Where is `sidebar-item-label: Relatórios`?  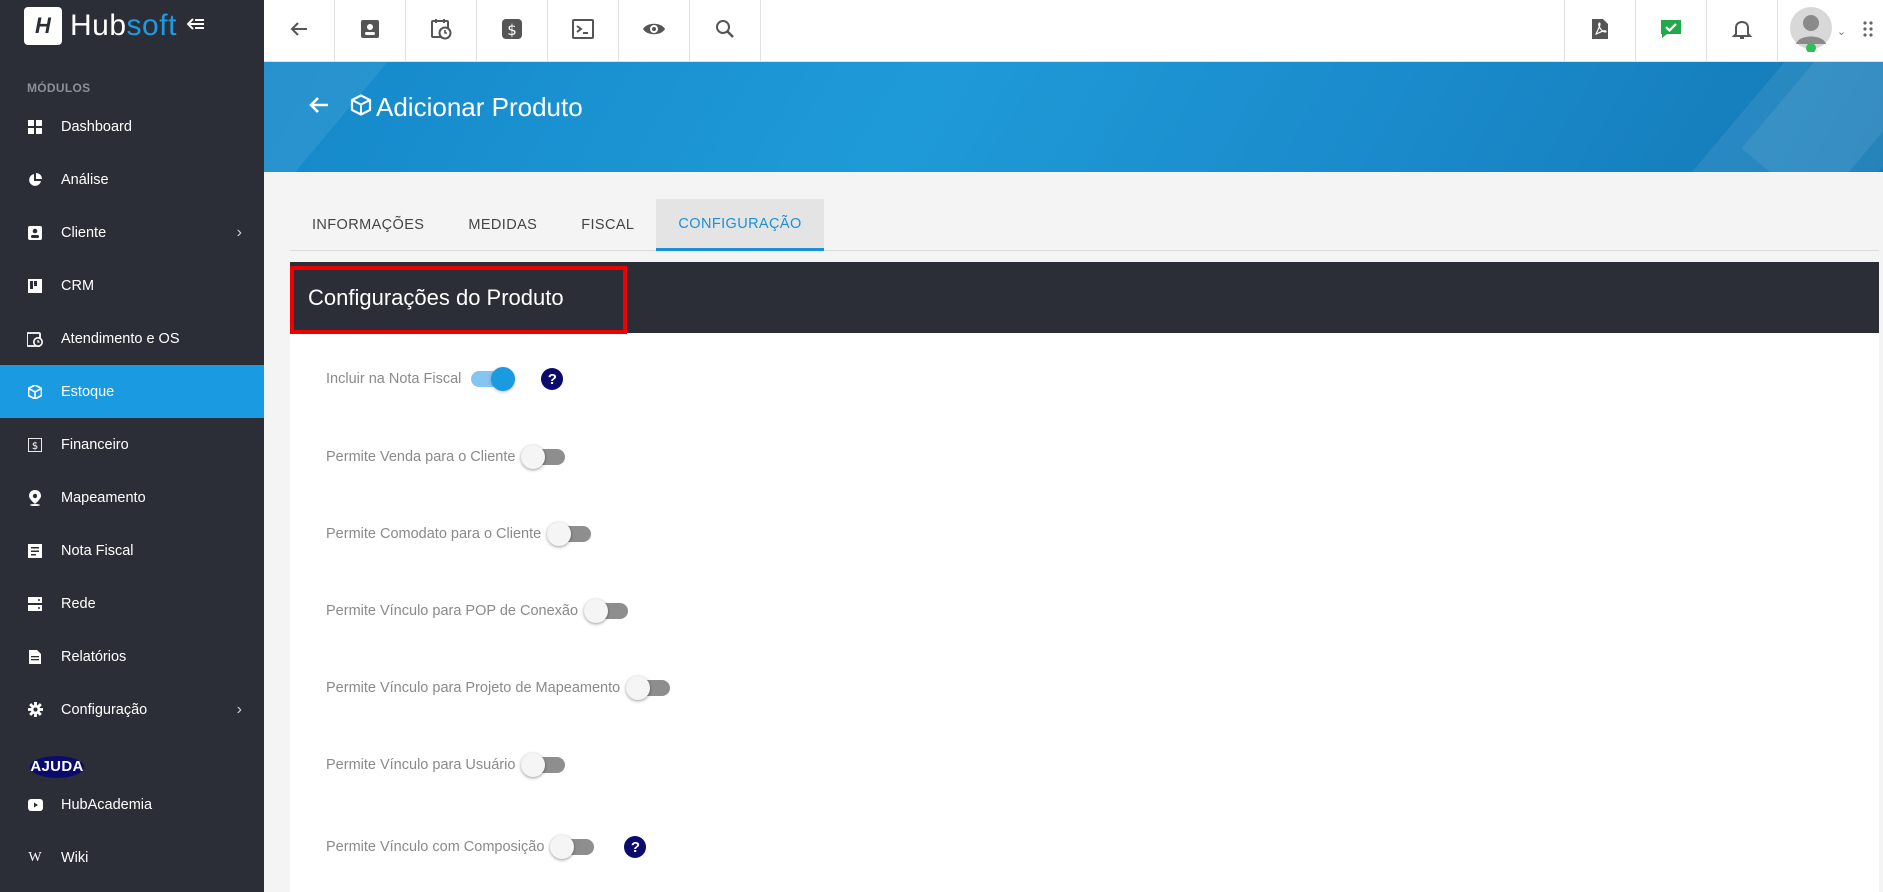 sidebar-item-label: Relatórios is located at coordinates (94, 656).